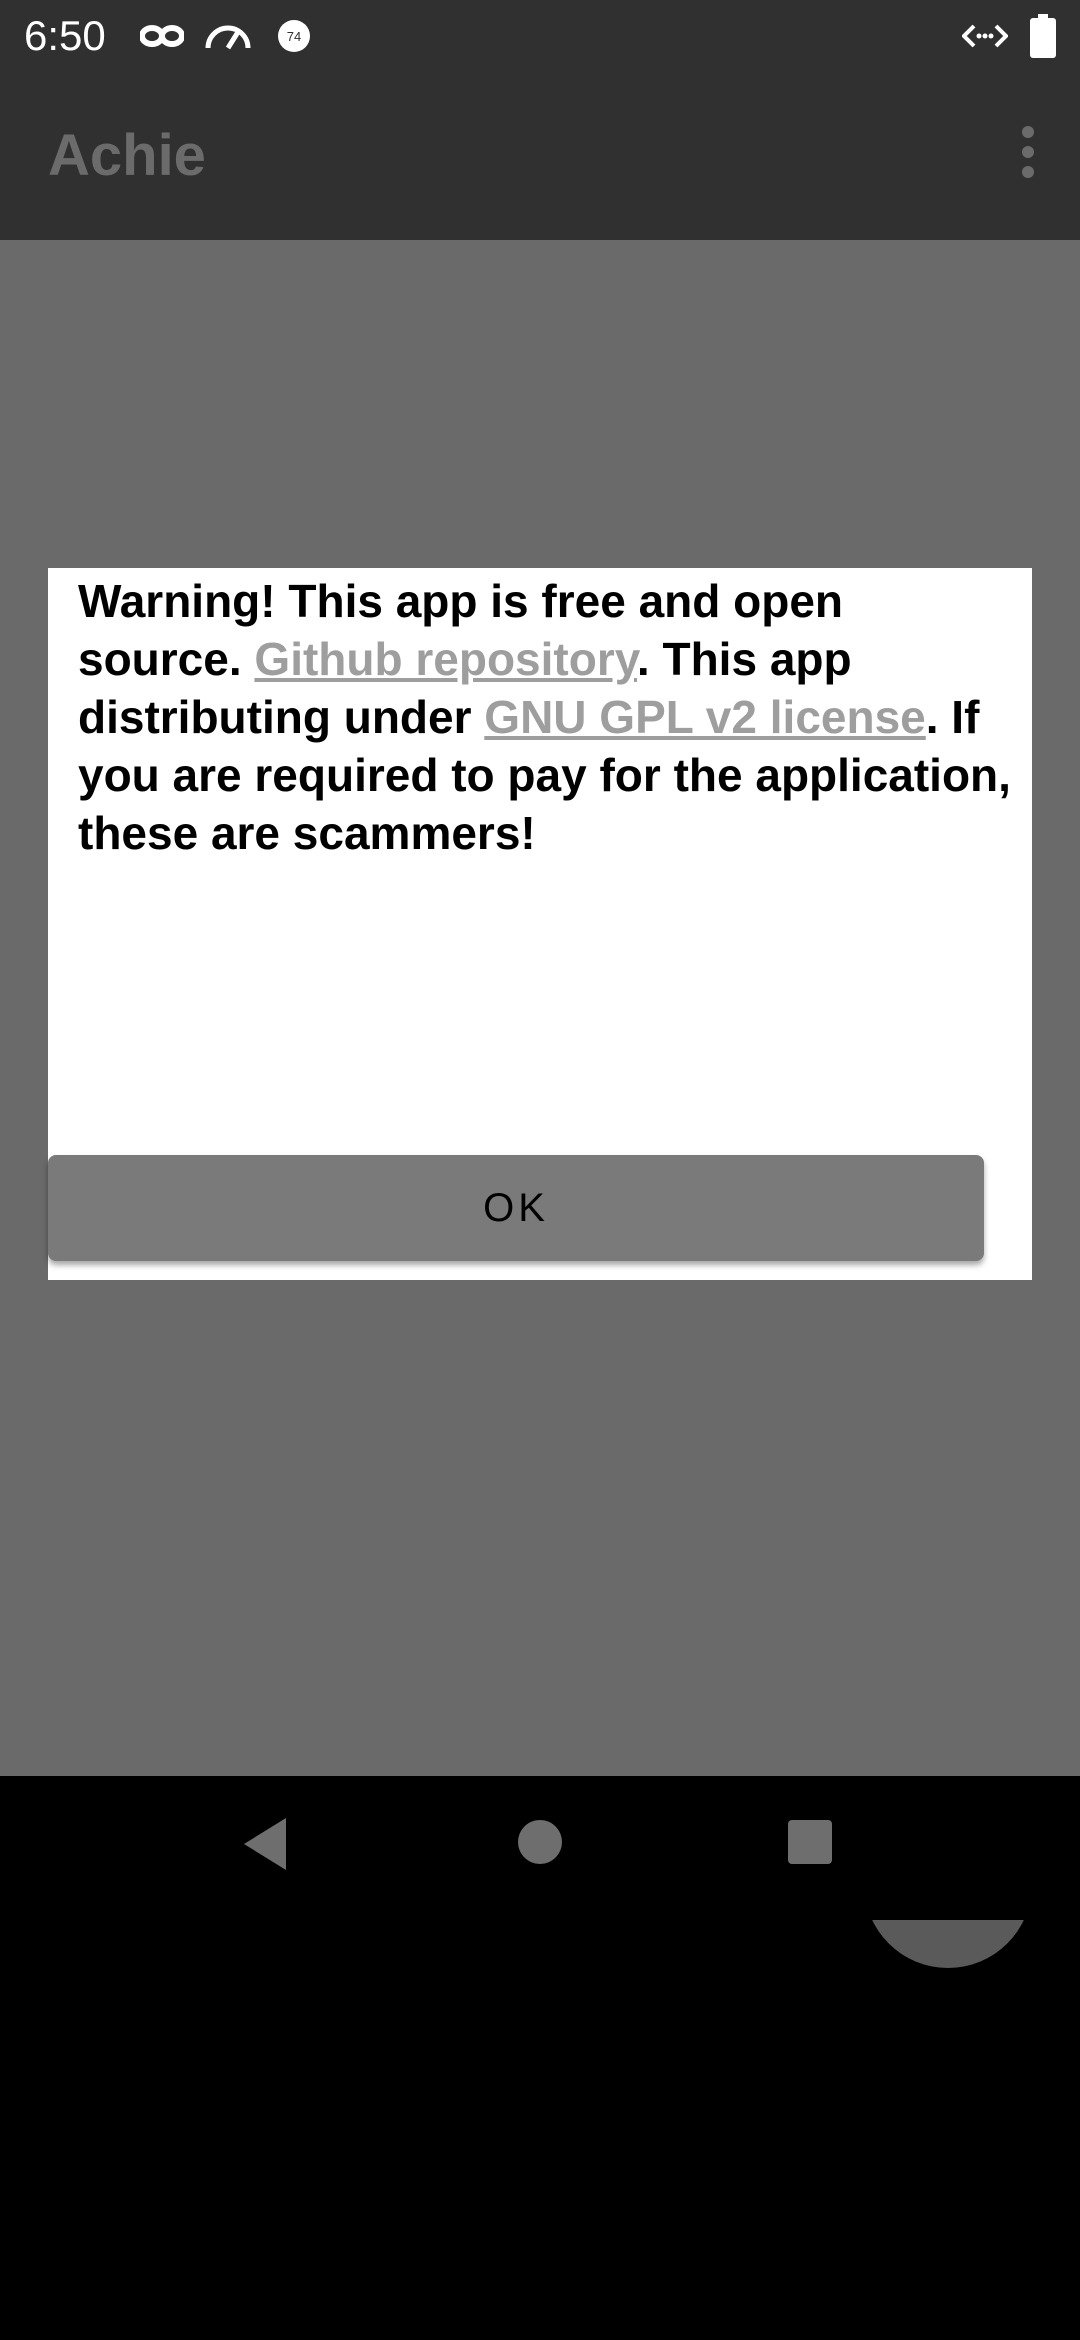  What do you see at coordinates (540, 36) in the screenshot?
I see `status-bar: 6:50 74` at bounding box center [540, 36].